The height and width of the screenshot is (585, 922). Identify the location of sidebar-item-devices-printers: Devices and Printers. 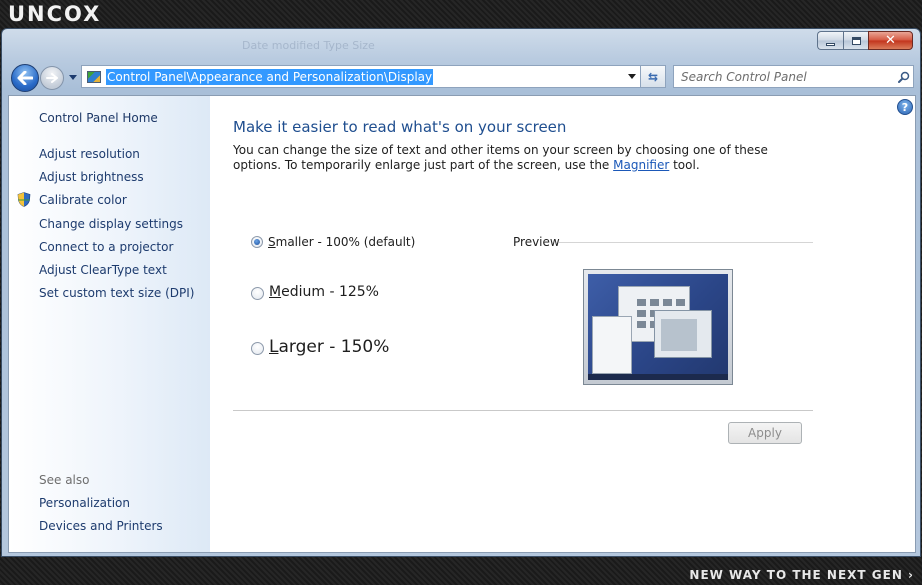
(101, 526).